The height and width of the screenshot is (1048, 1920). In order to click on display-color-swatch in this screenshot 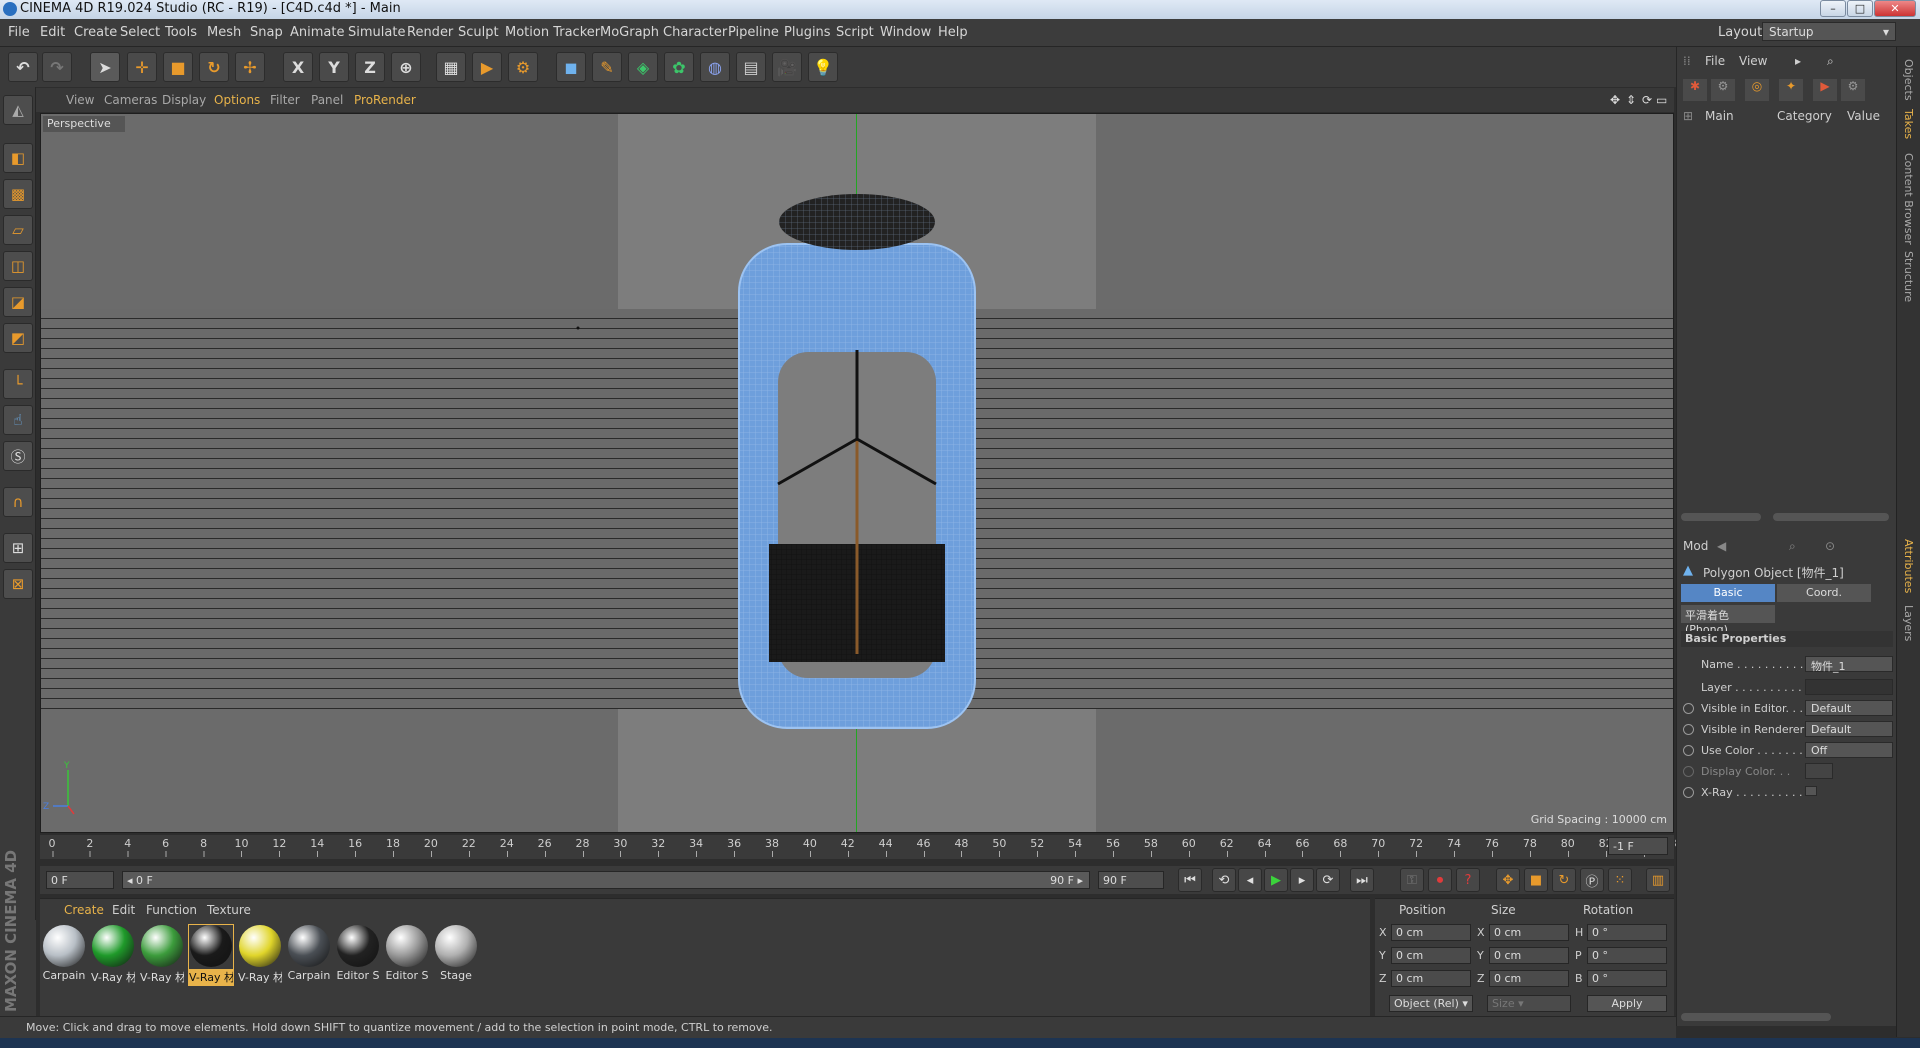, I will do `click(1819, 771)`.